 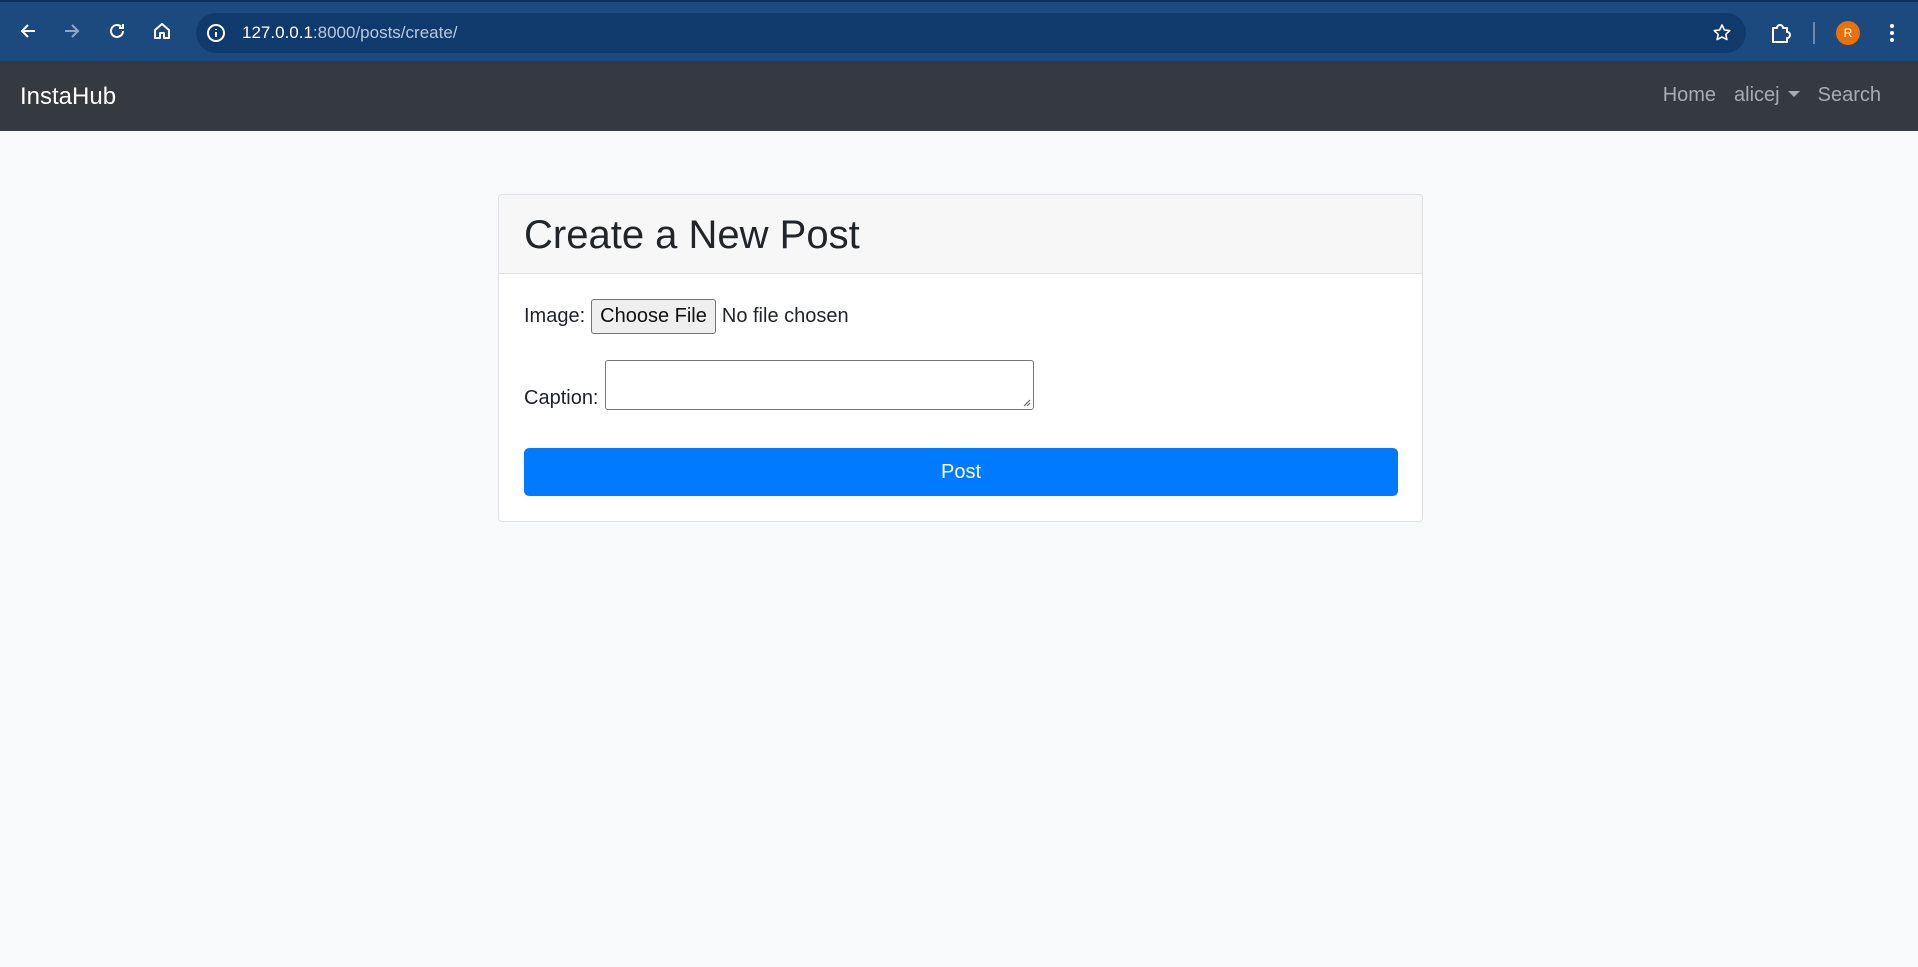 I want to click on site-navbar: InstaHub Home alicej Search, so click(x=959, y=96).